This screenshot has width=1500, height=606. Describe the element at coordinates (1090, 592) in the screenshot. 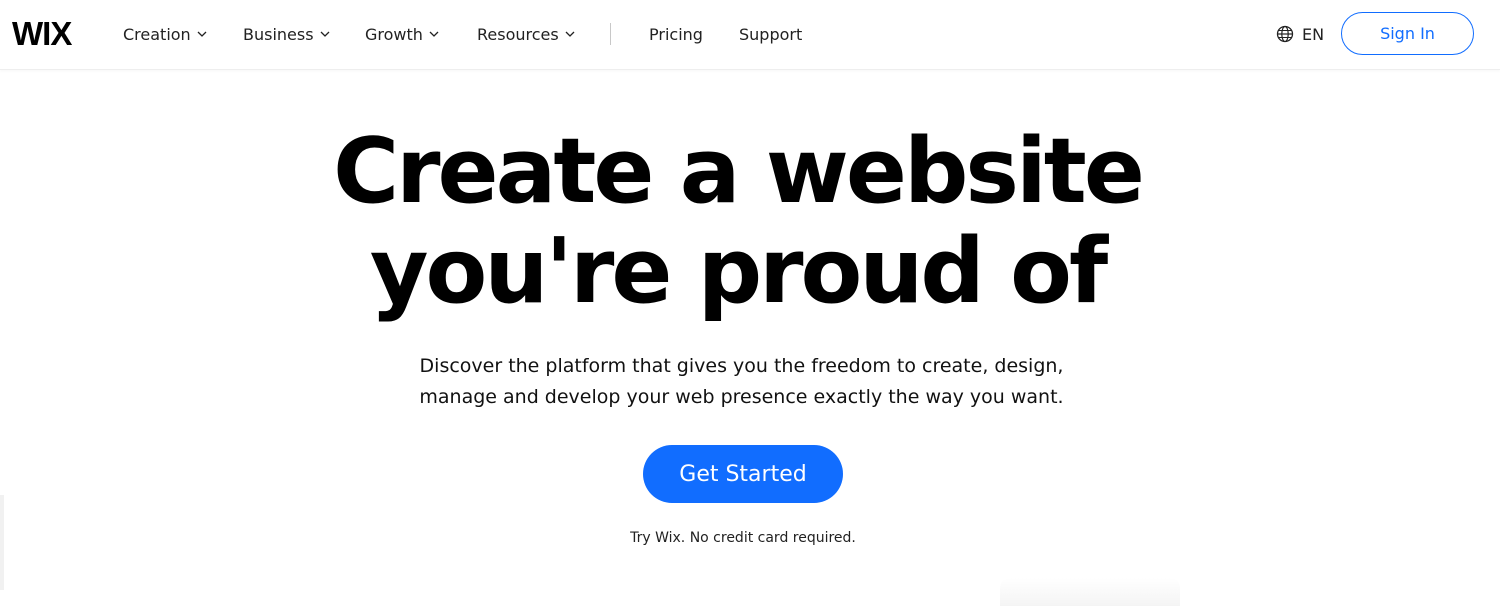

I see `preview-card-edge` at that location.